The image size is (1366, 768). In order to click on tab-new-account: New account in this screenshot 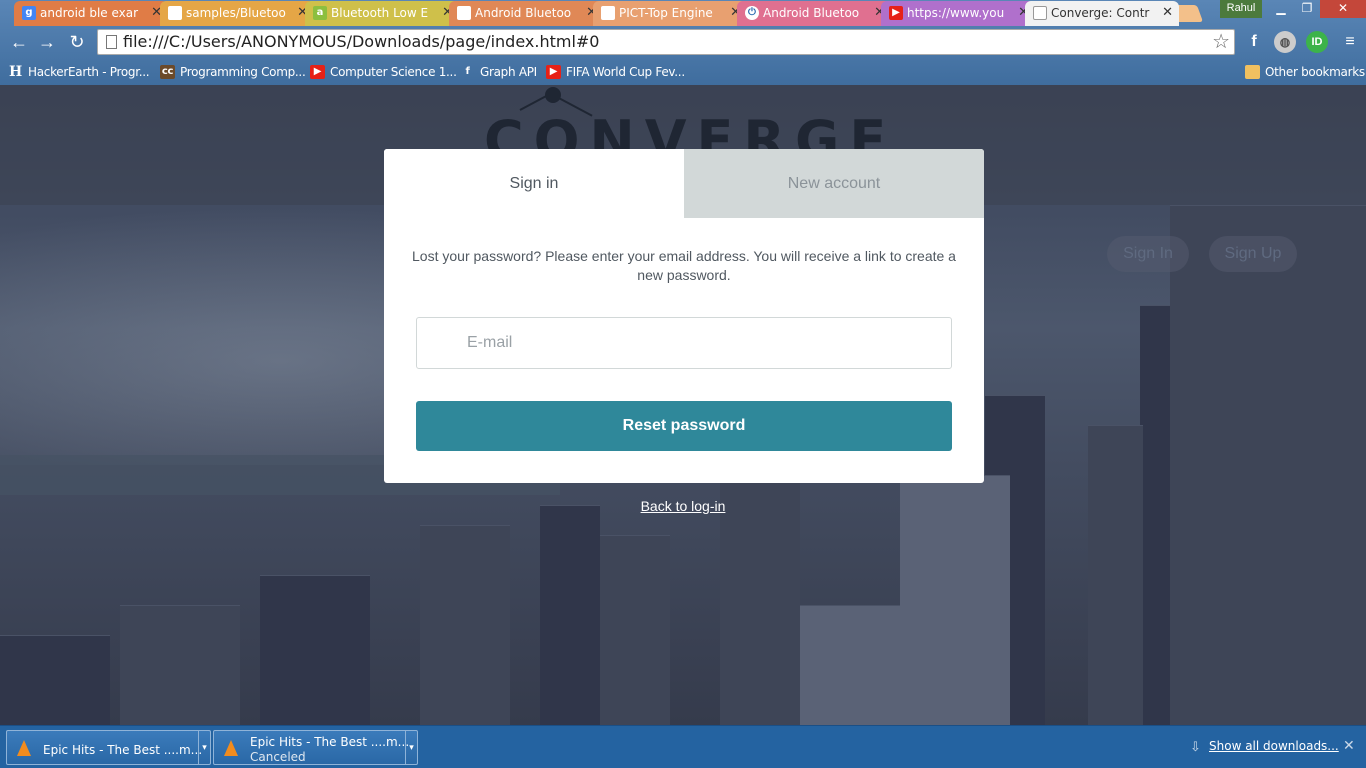, I will do `click(834, 183)`.